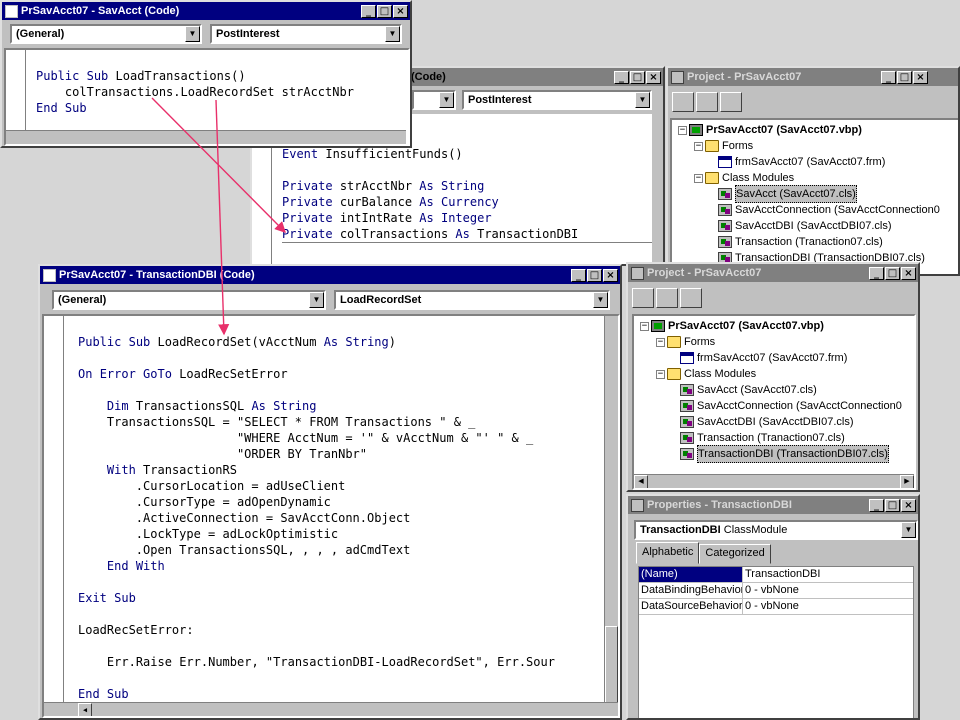 This screenshot has width=960, height=720. Describe the element at coordinates (206, 11) in the screenshot. I see `top-code-titlebar: PrSavAcct07 - SavAcct (Code) _ □ ×` at that location.